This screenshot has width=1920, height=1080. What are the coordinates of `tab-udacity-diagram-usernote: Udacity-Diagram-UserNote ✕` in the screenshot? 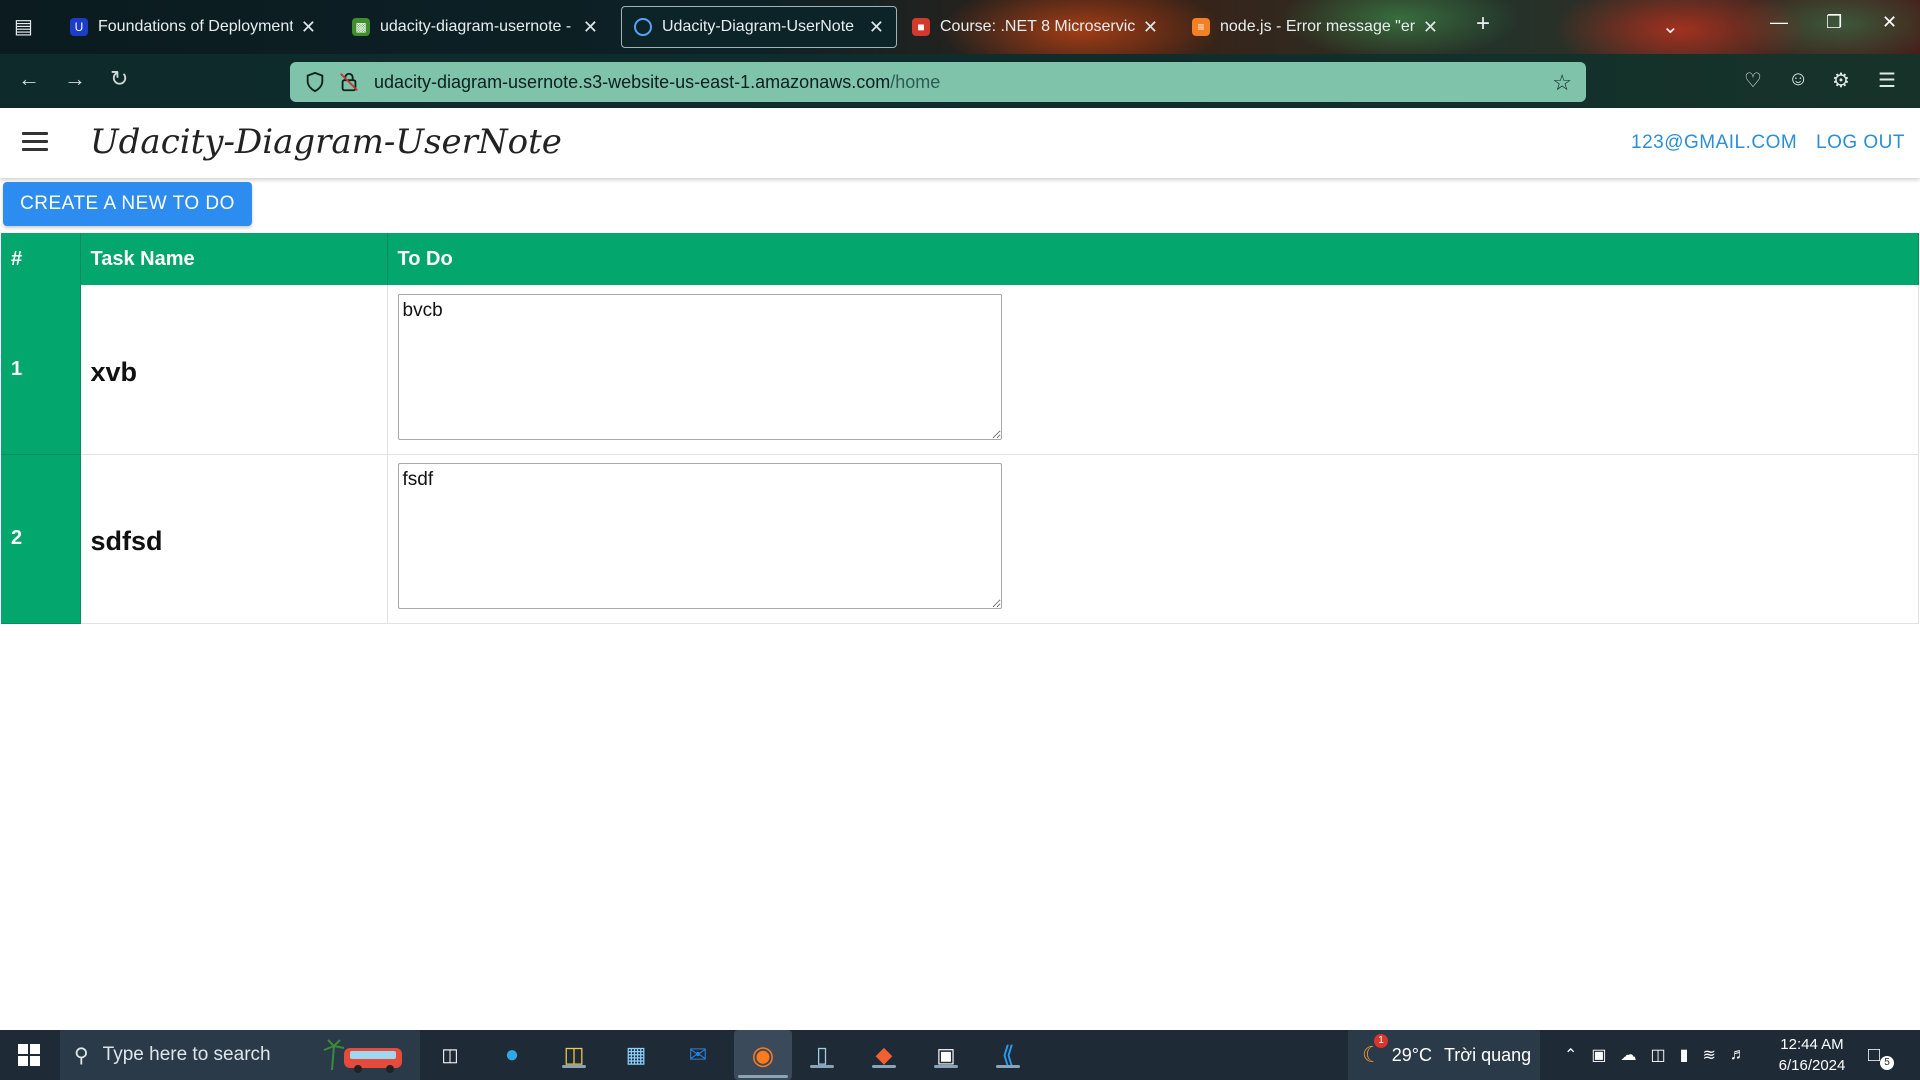 It's located at (759, 27).